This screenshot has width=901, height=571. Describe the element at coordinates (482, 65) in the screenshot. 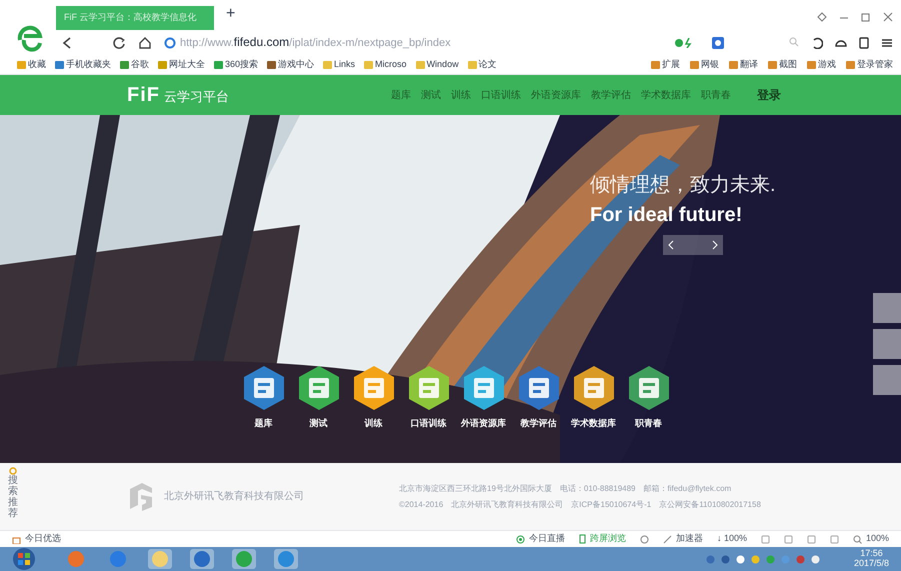

I see `bookmark-item: 论文` at that location.